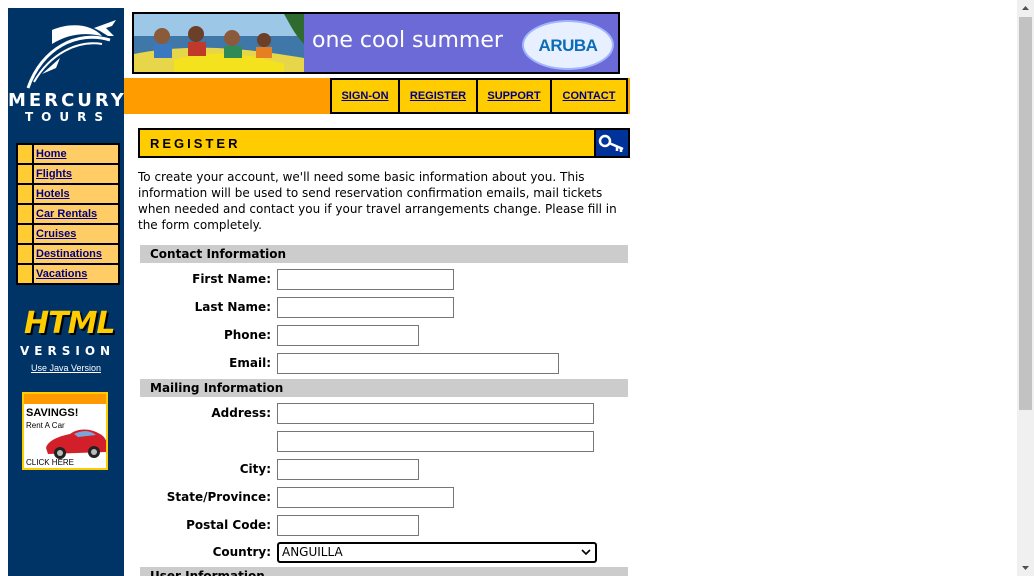 This screenshot has height=576, width=1034. I want to click on key-icon, so click(611, 143).